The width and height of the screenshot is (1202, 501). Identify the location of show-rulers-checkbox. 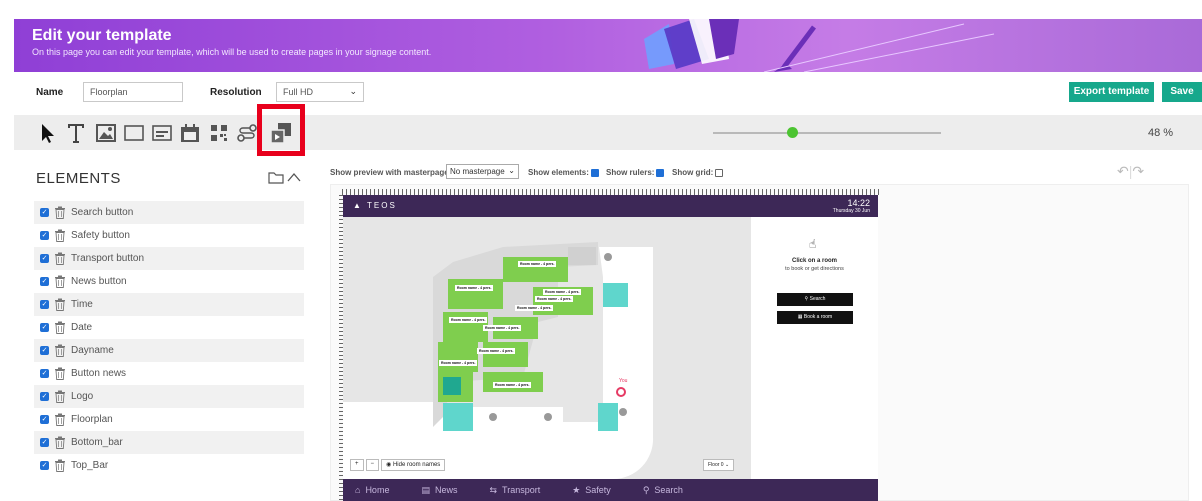
(660, 172).